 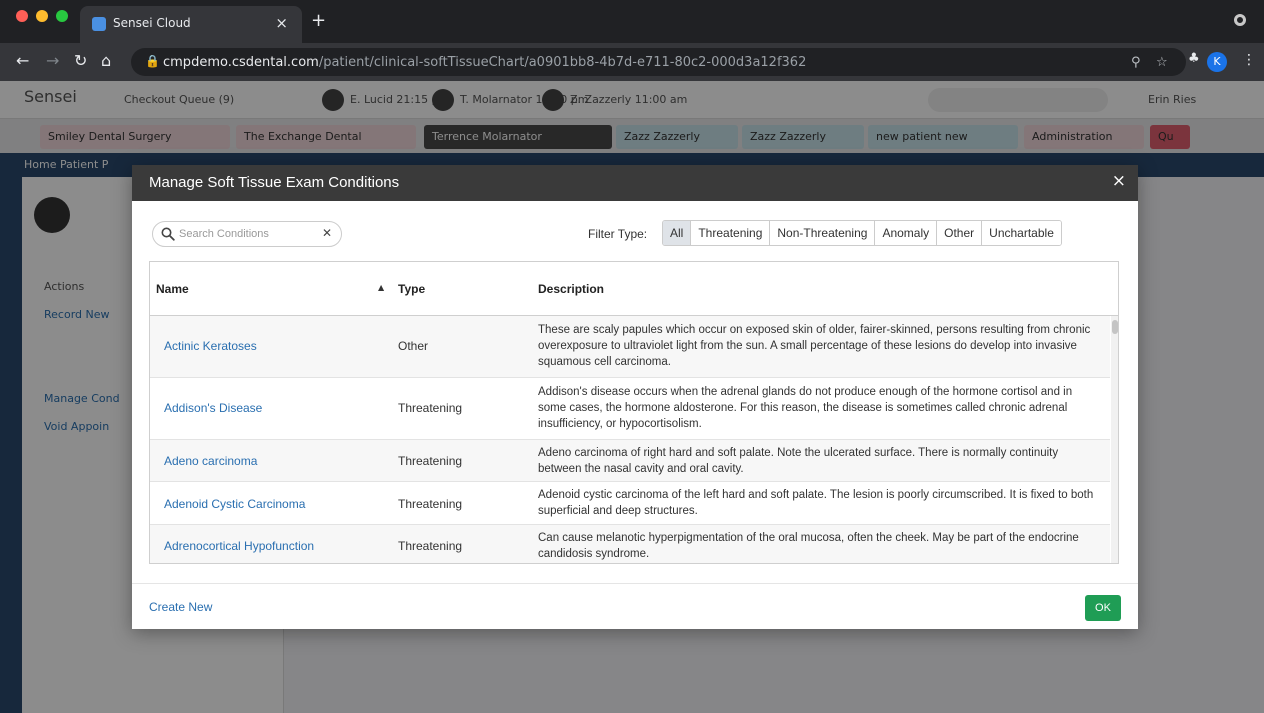 What do you see at coordinates (213, 408) in the screenshot?
I see `condition-name-link: Addison's Disease` at bounding box center [213, 408].